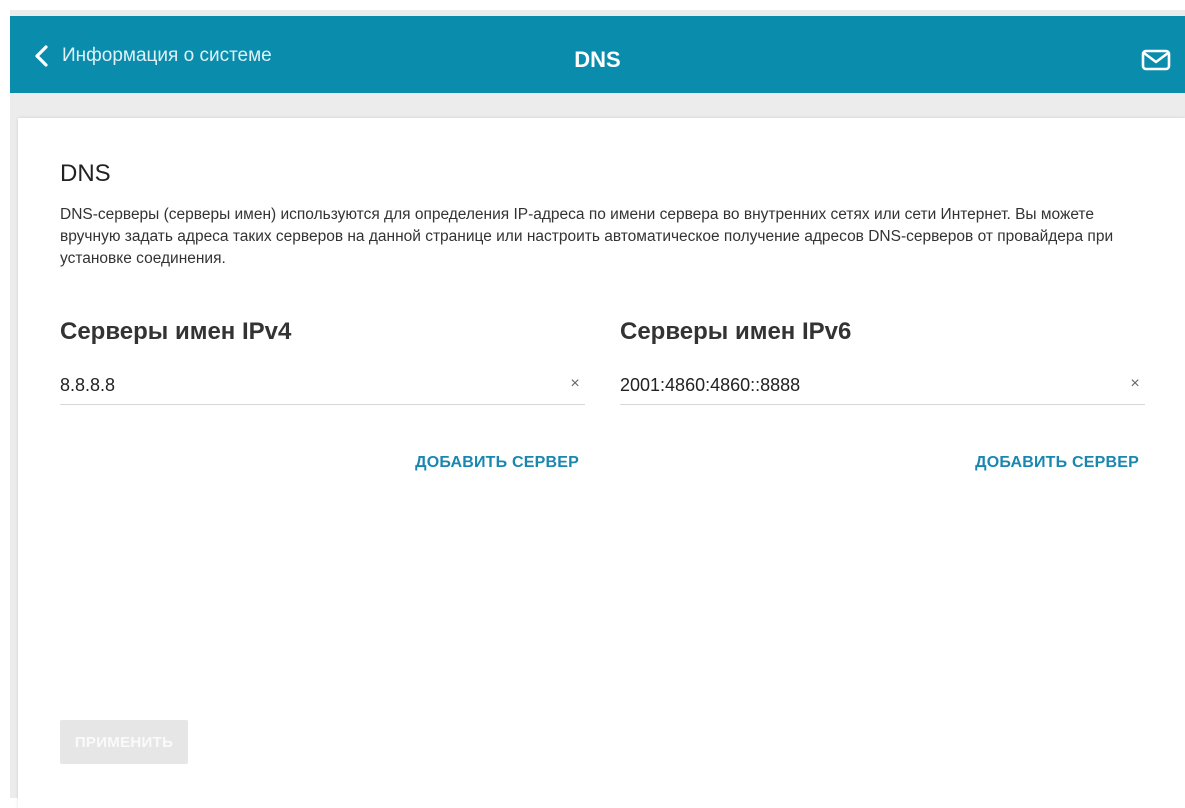  I want to click on ipv4-servers-group: Серверы имен IPv4 × ДОБАВИТЬ СЕРВЕР, so click(322, 394).